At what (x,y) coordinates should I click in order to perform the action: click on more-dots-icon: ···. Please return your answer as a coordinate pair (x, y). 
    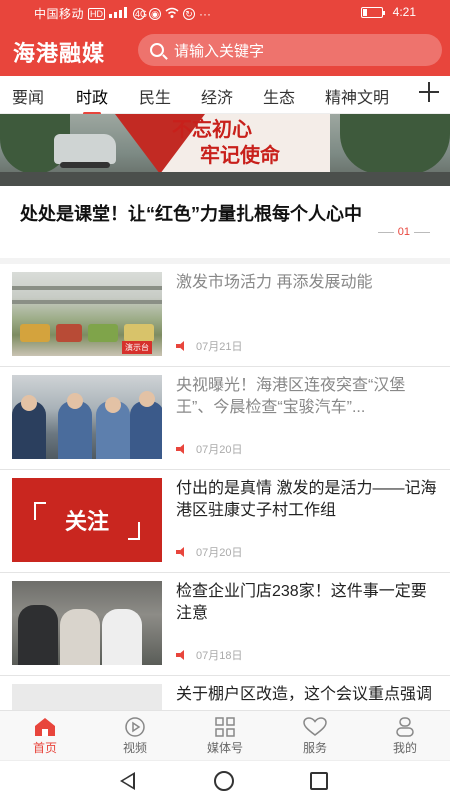
    Looking at the image, I should click on (205, 13).